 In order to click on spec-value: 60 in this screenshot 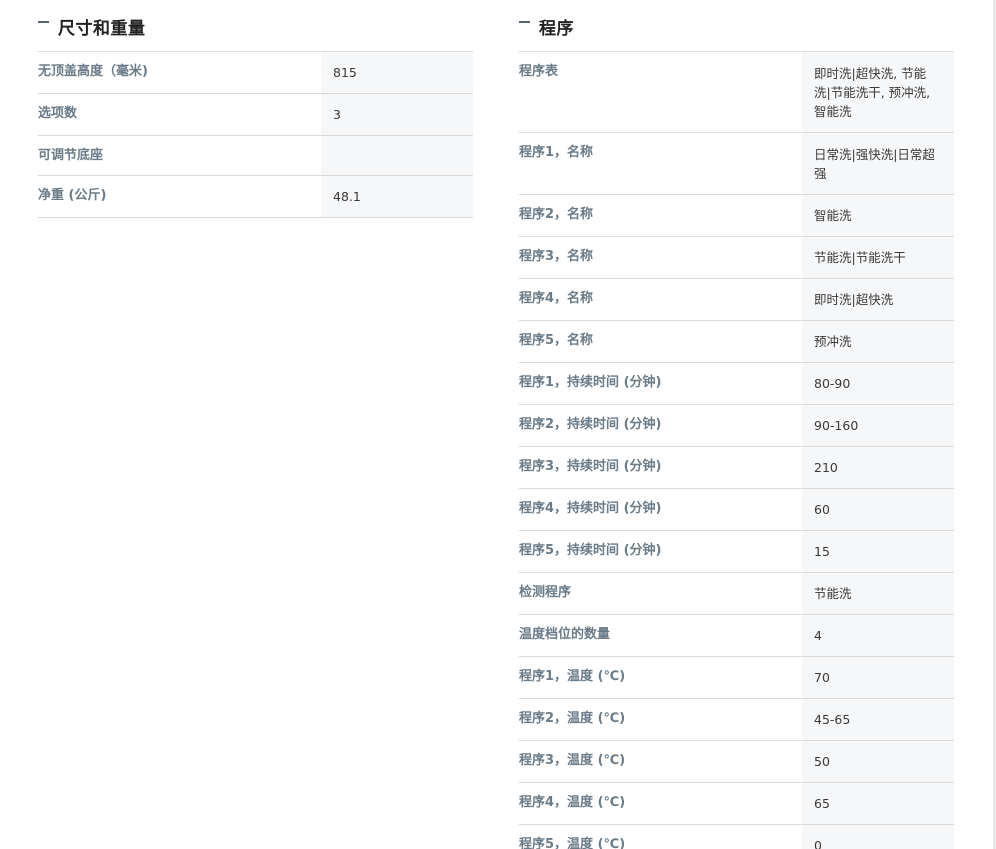, I will do `click(878, 509)`.